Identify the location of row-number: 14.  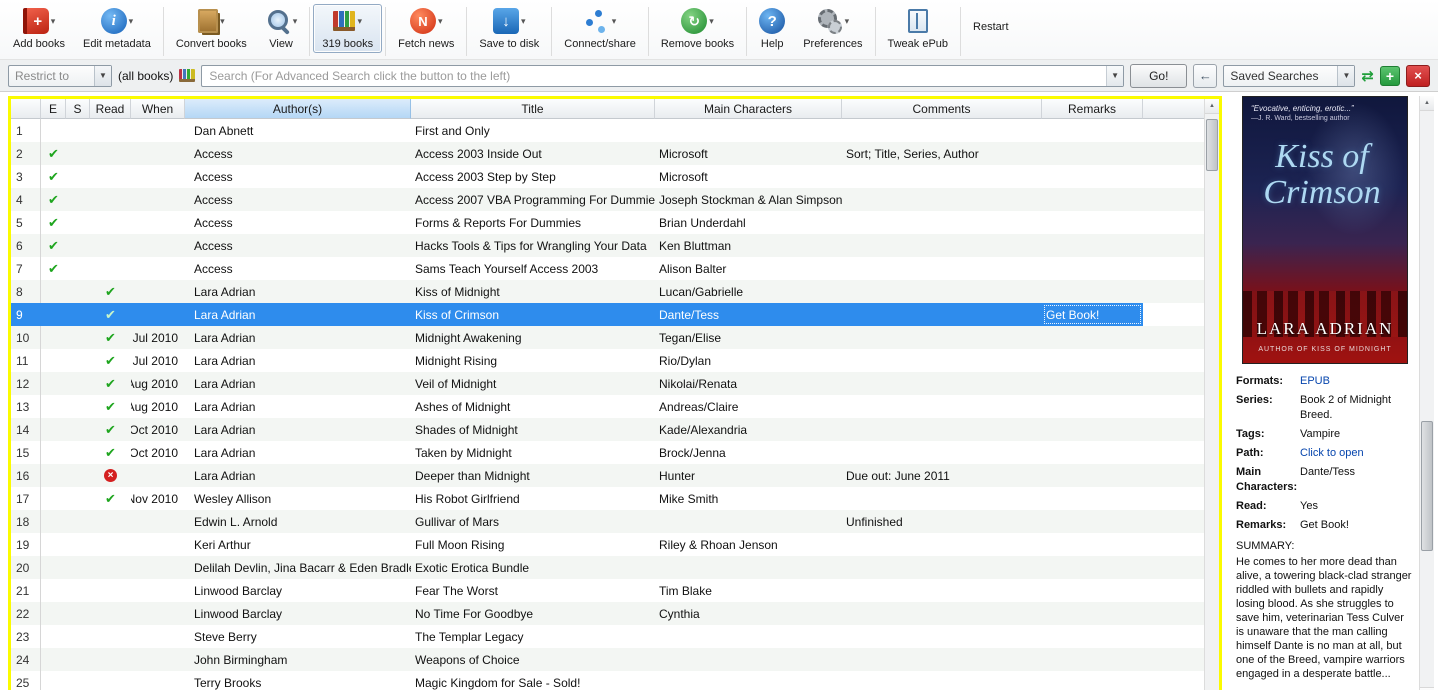
(26, 429).